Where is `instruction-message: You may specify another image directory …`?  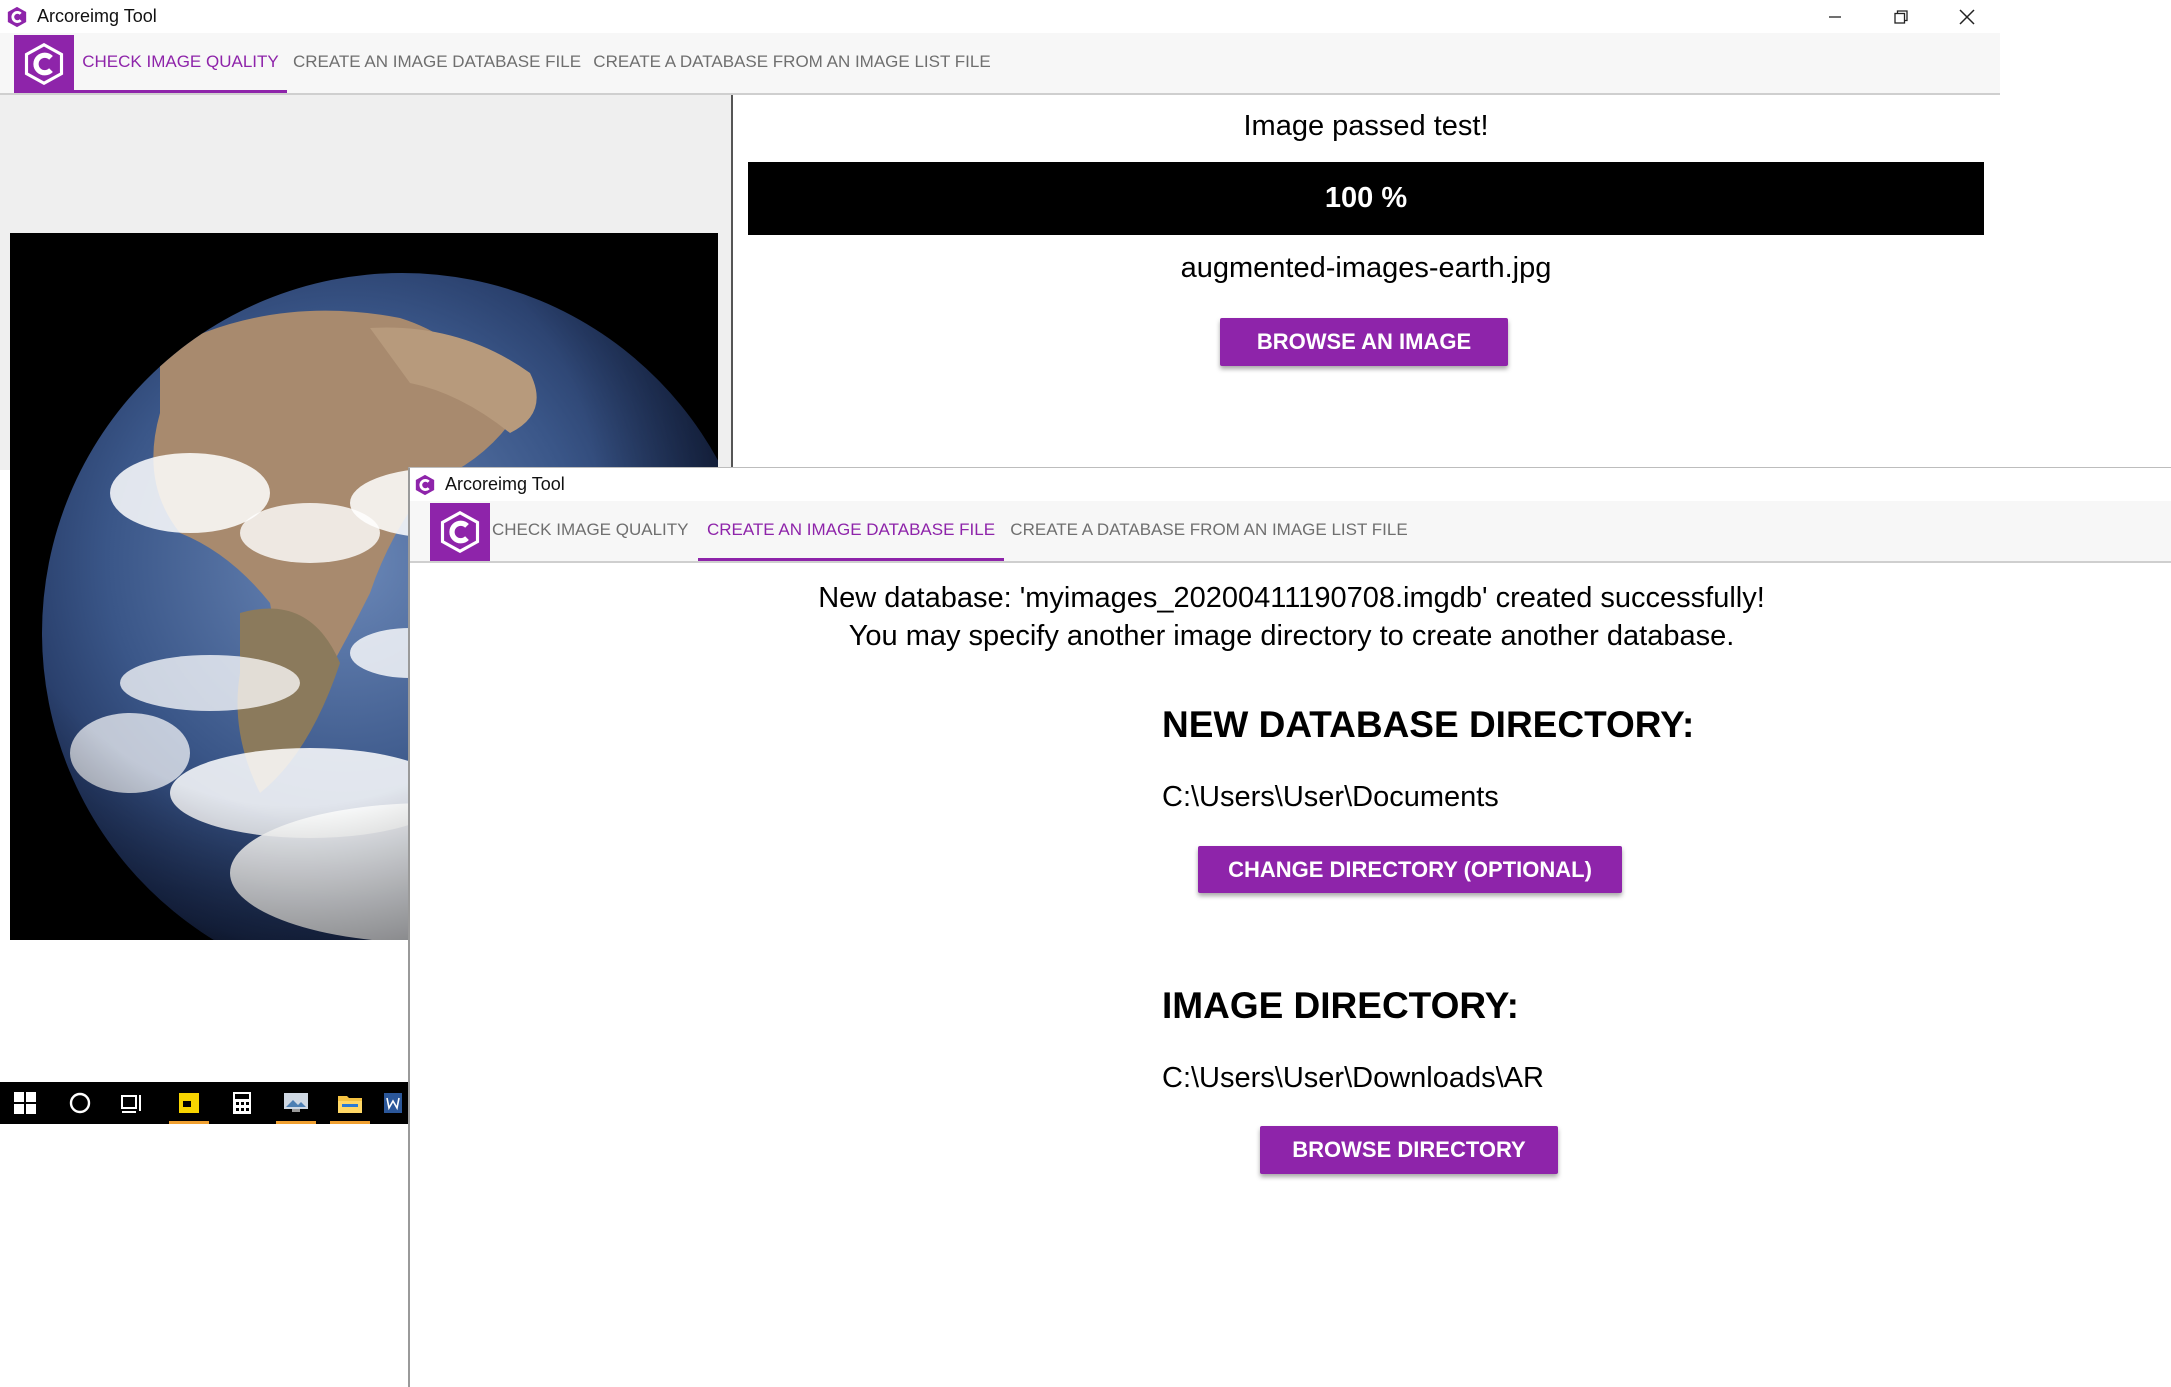 instruction-message: You may specify another image directory … is located at coordinates (1291, 636).